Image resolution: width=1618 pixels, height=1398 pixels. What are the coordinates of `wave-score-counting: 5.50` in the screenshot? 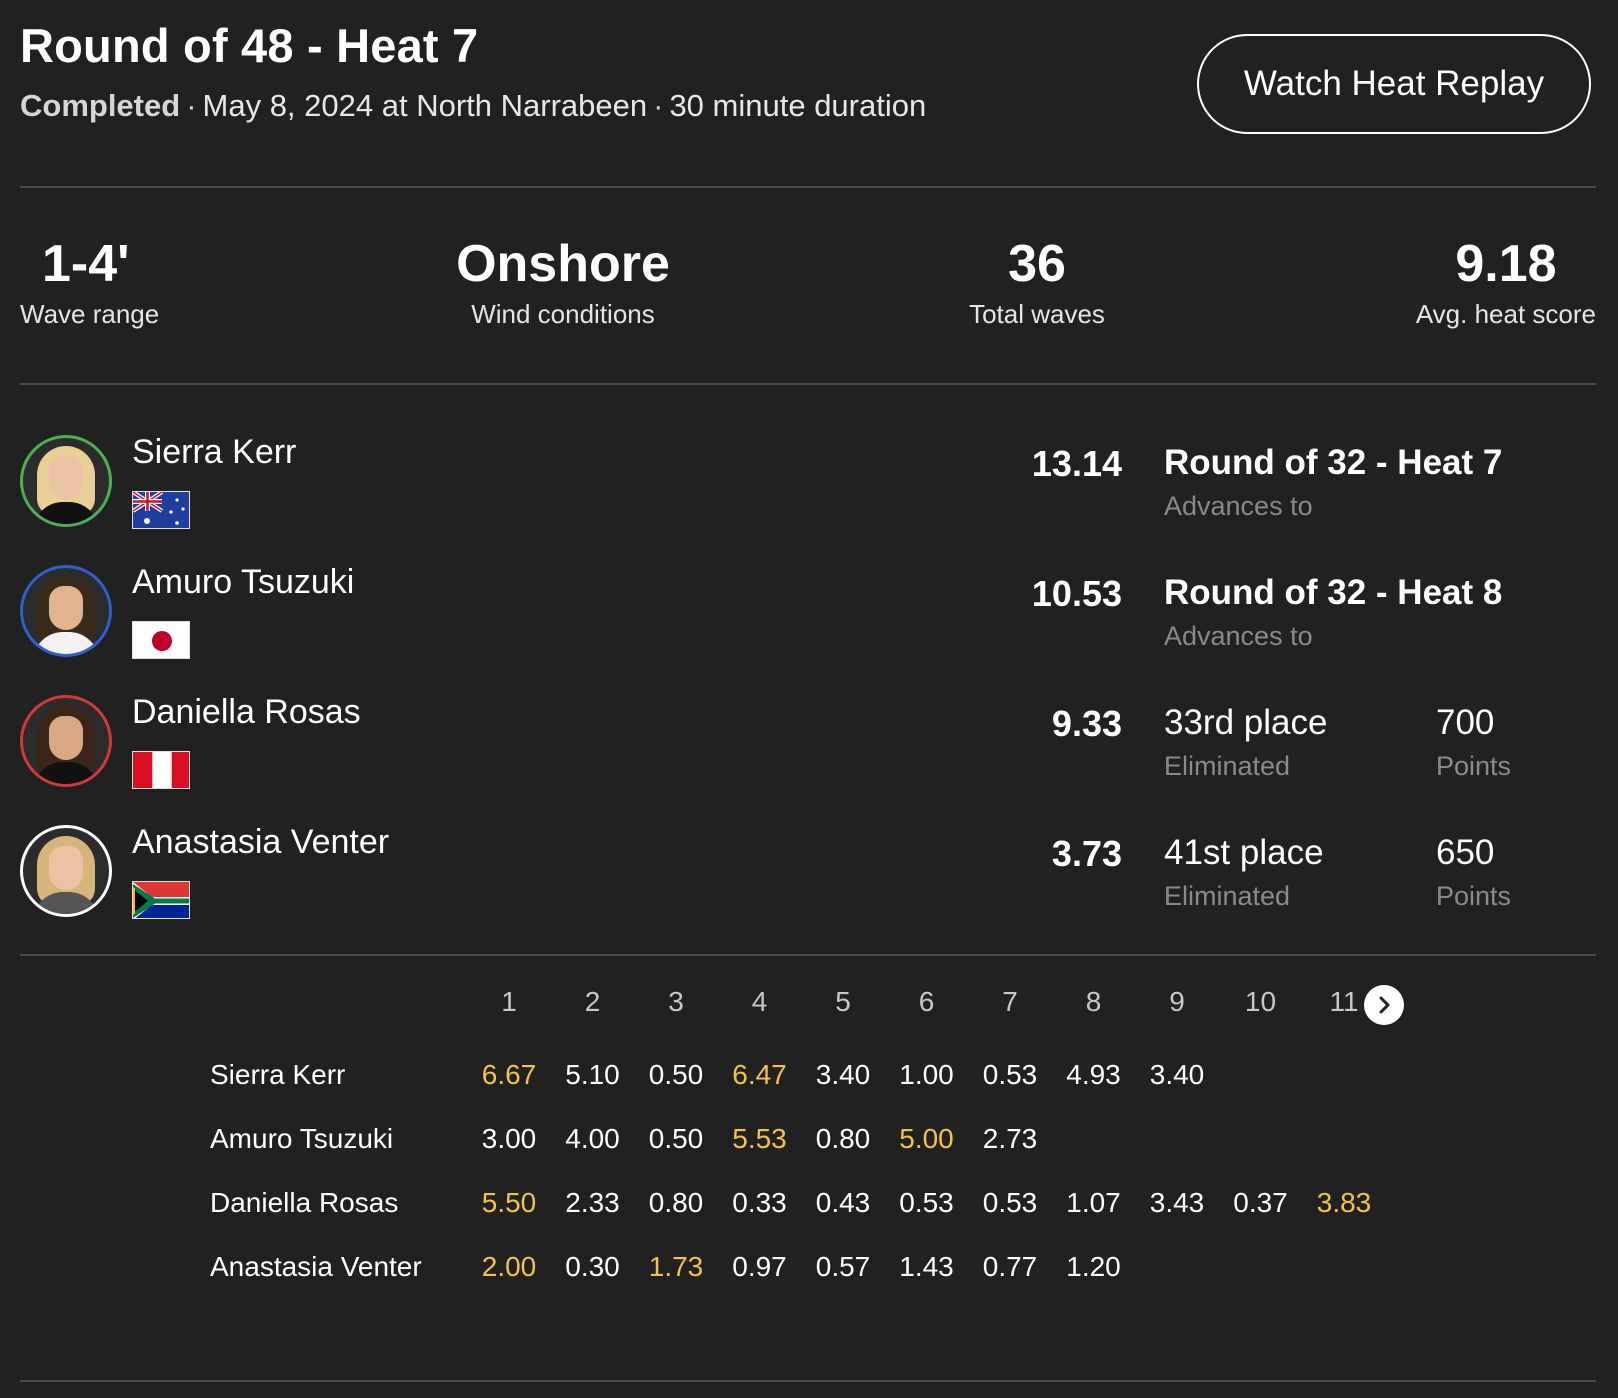 It's located at (509, 1203).